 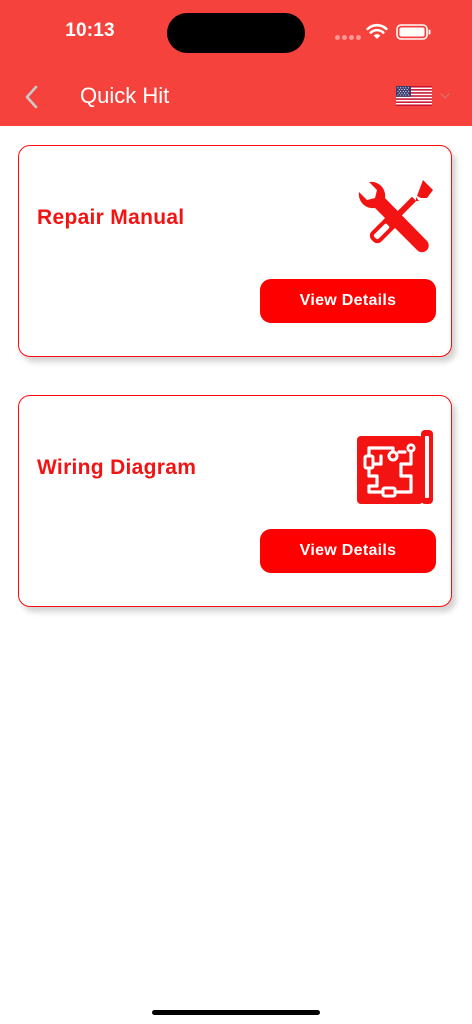 I want to click on app-header: 10:13 Quick Hit, so click(x=236, y=63).